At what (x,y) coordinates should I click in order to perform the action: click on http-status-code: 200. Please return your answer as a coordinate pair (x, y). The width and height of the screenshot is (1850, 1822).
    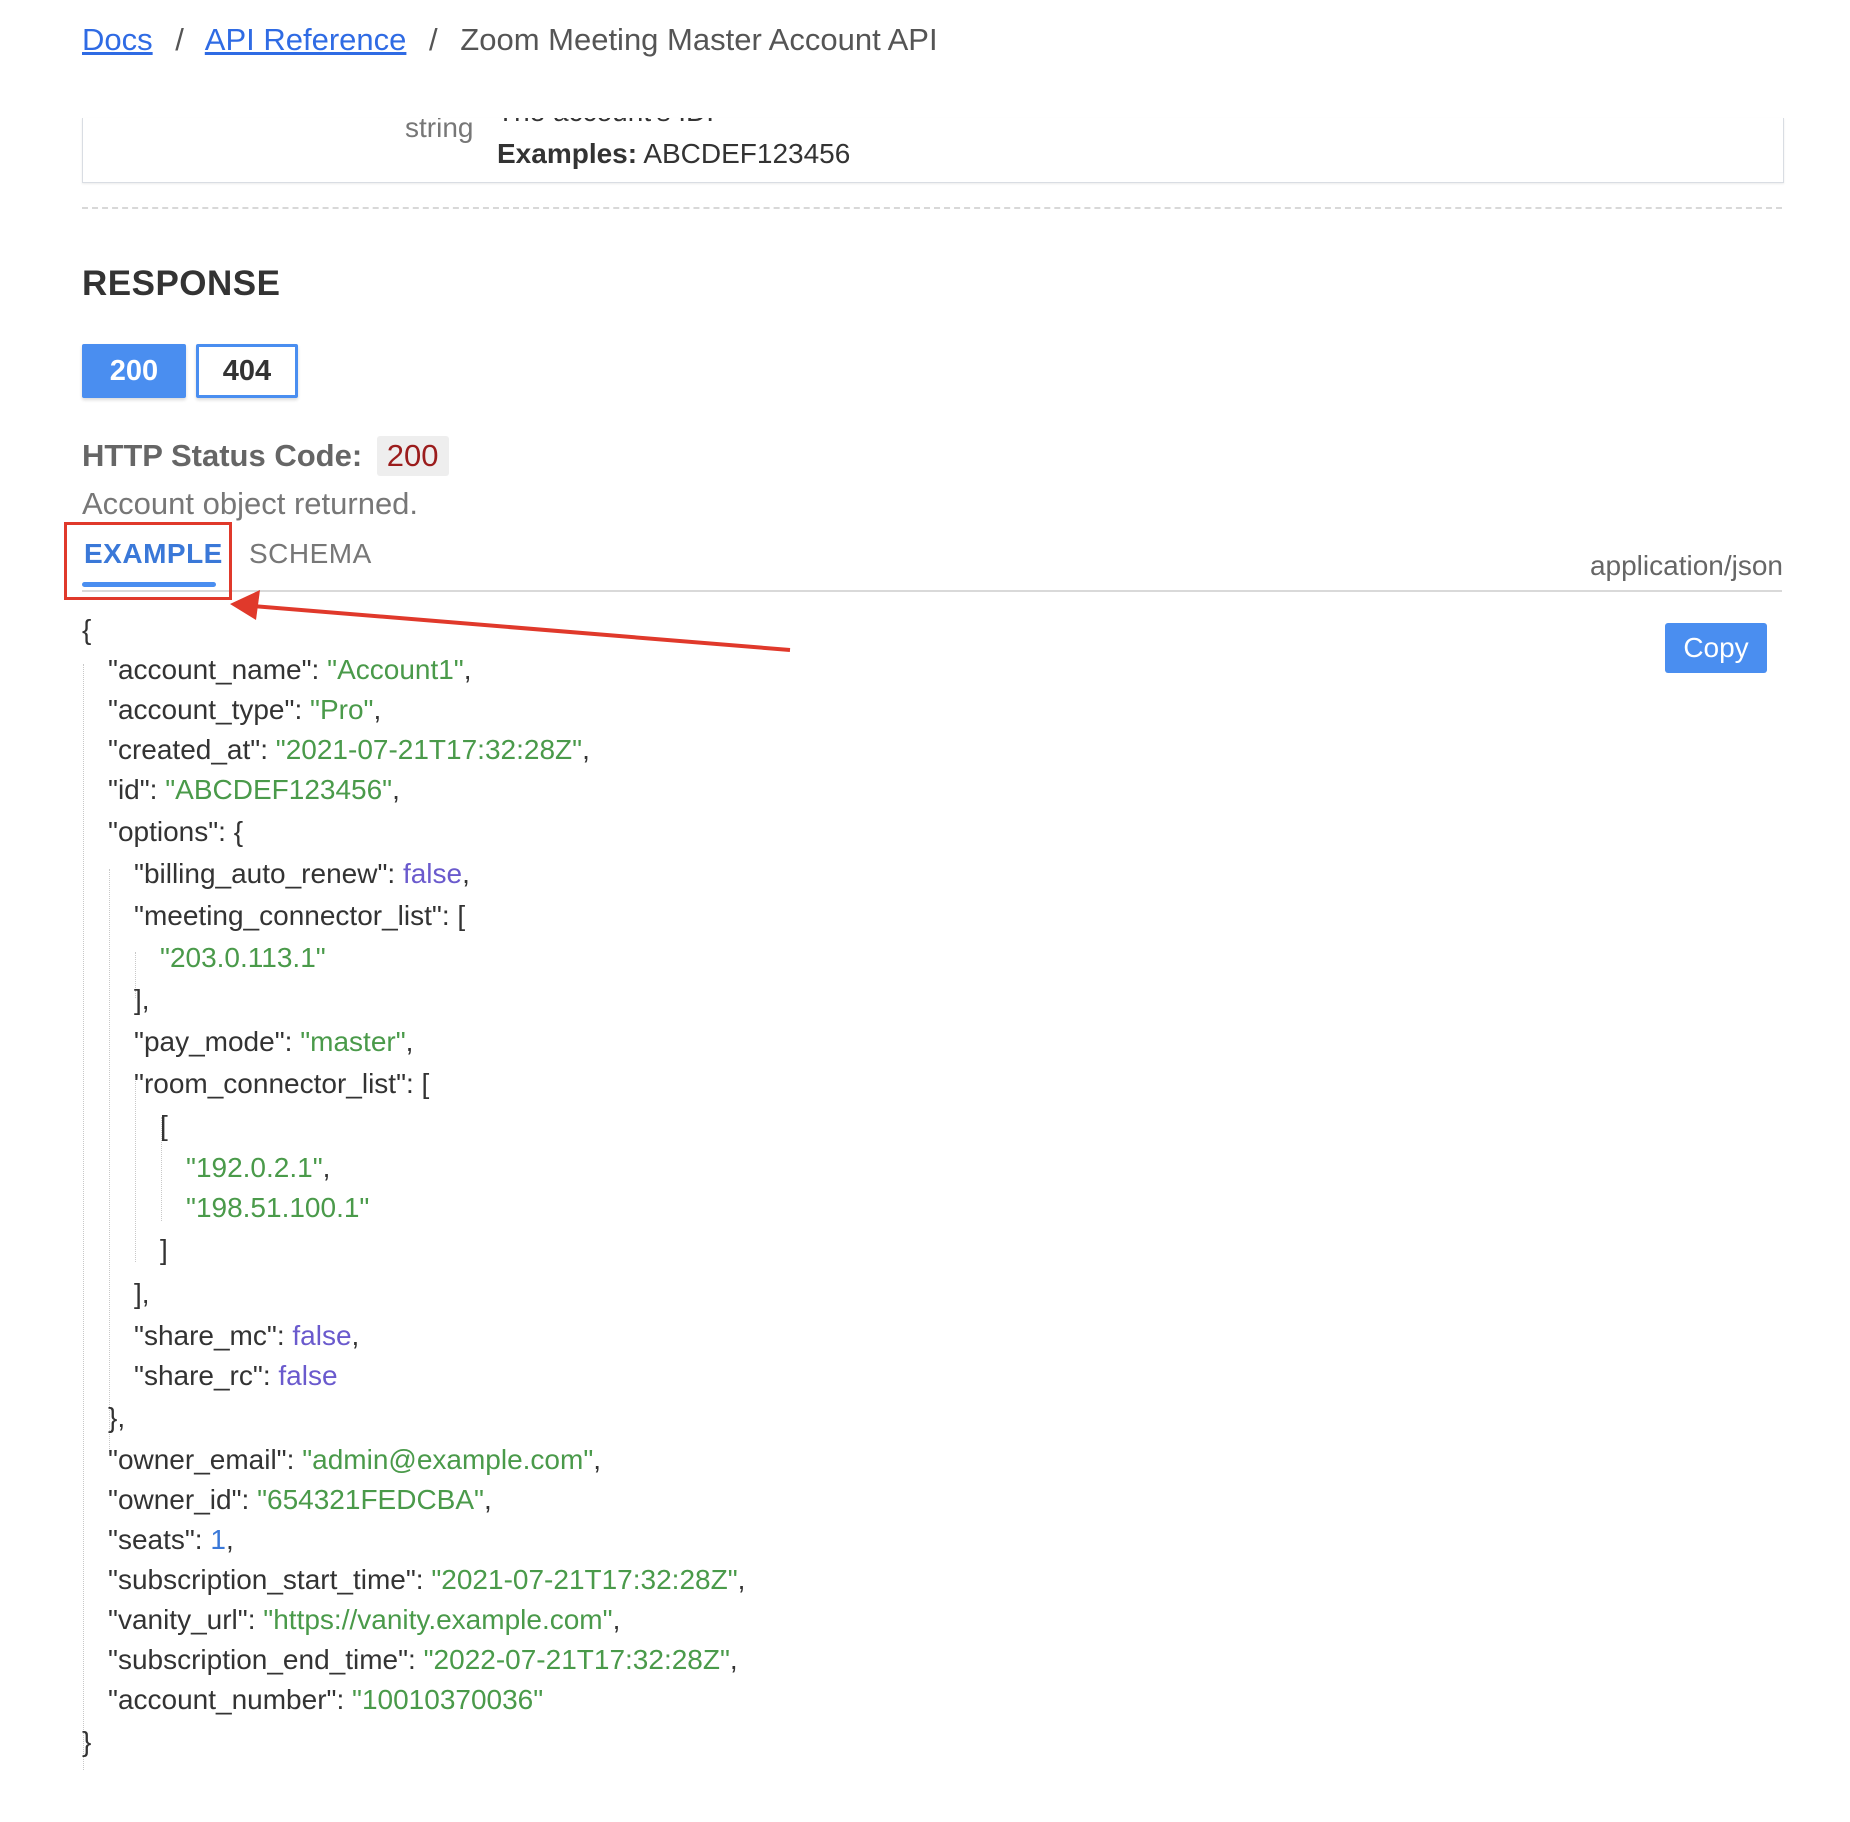
    Looking at the image, I should click on (412, 456).